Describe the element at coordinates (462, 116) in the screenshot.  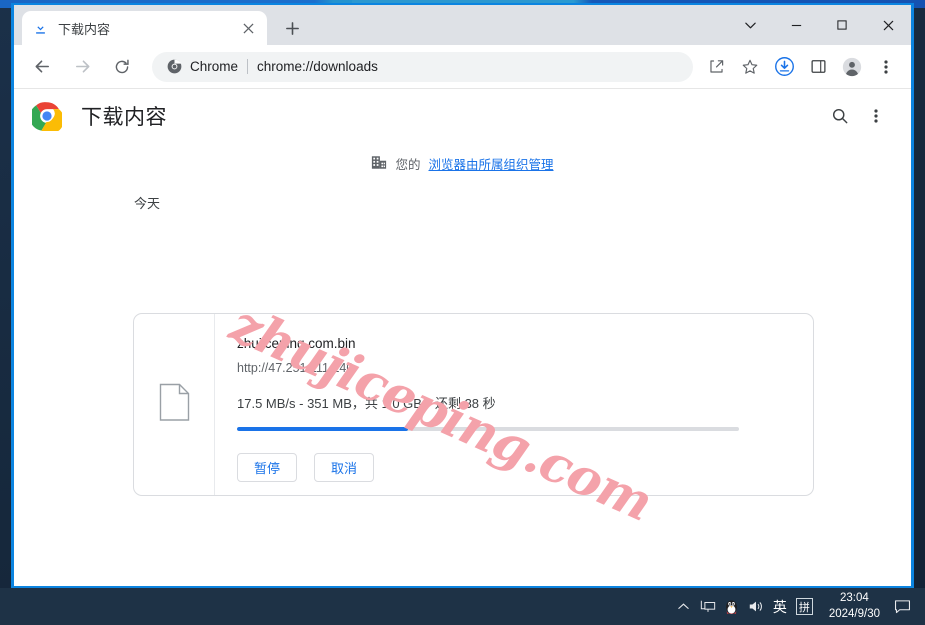
I see `downloads-page-header: 下载内容` at that location.